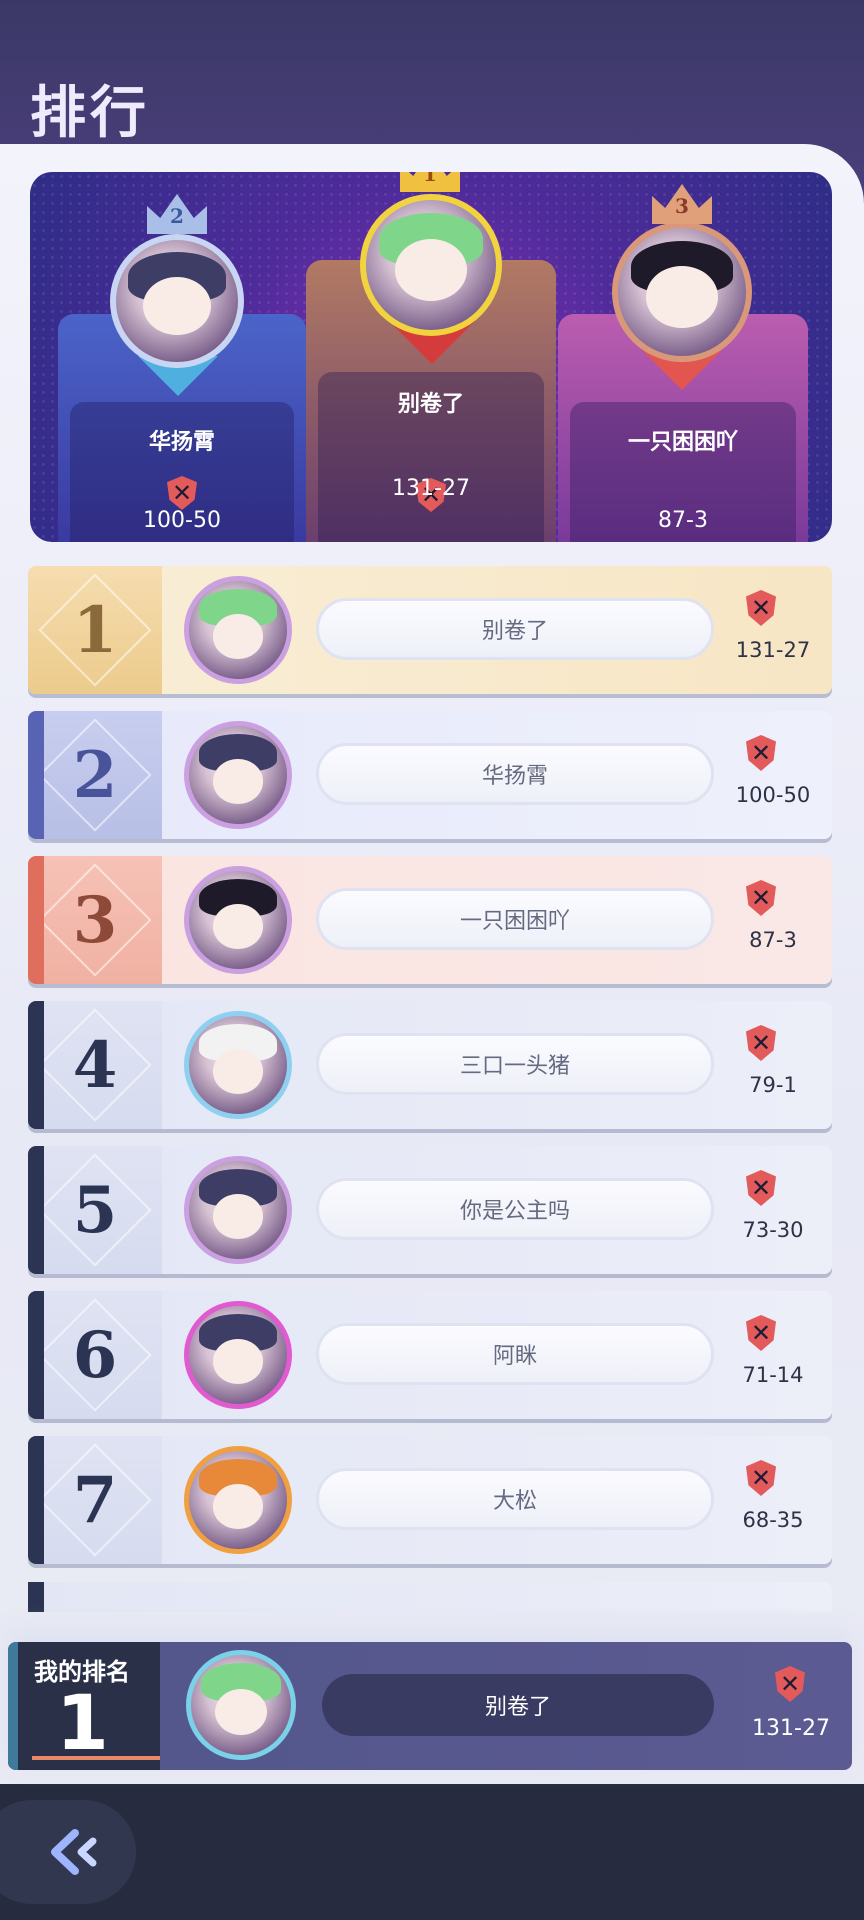  What do you see at coordinates (773, 650) in the screenshot?
I see `player-score: 131-27` at bounding box center [773, 650].